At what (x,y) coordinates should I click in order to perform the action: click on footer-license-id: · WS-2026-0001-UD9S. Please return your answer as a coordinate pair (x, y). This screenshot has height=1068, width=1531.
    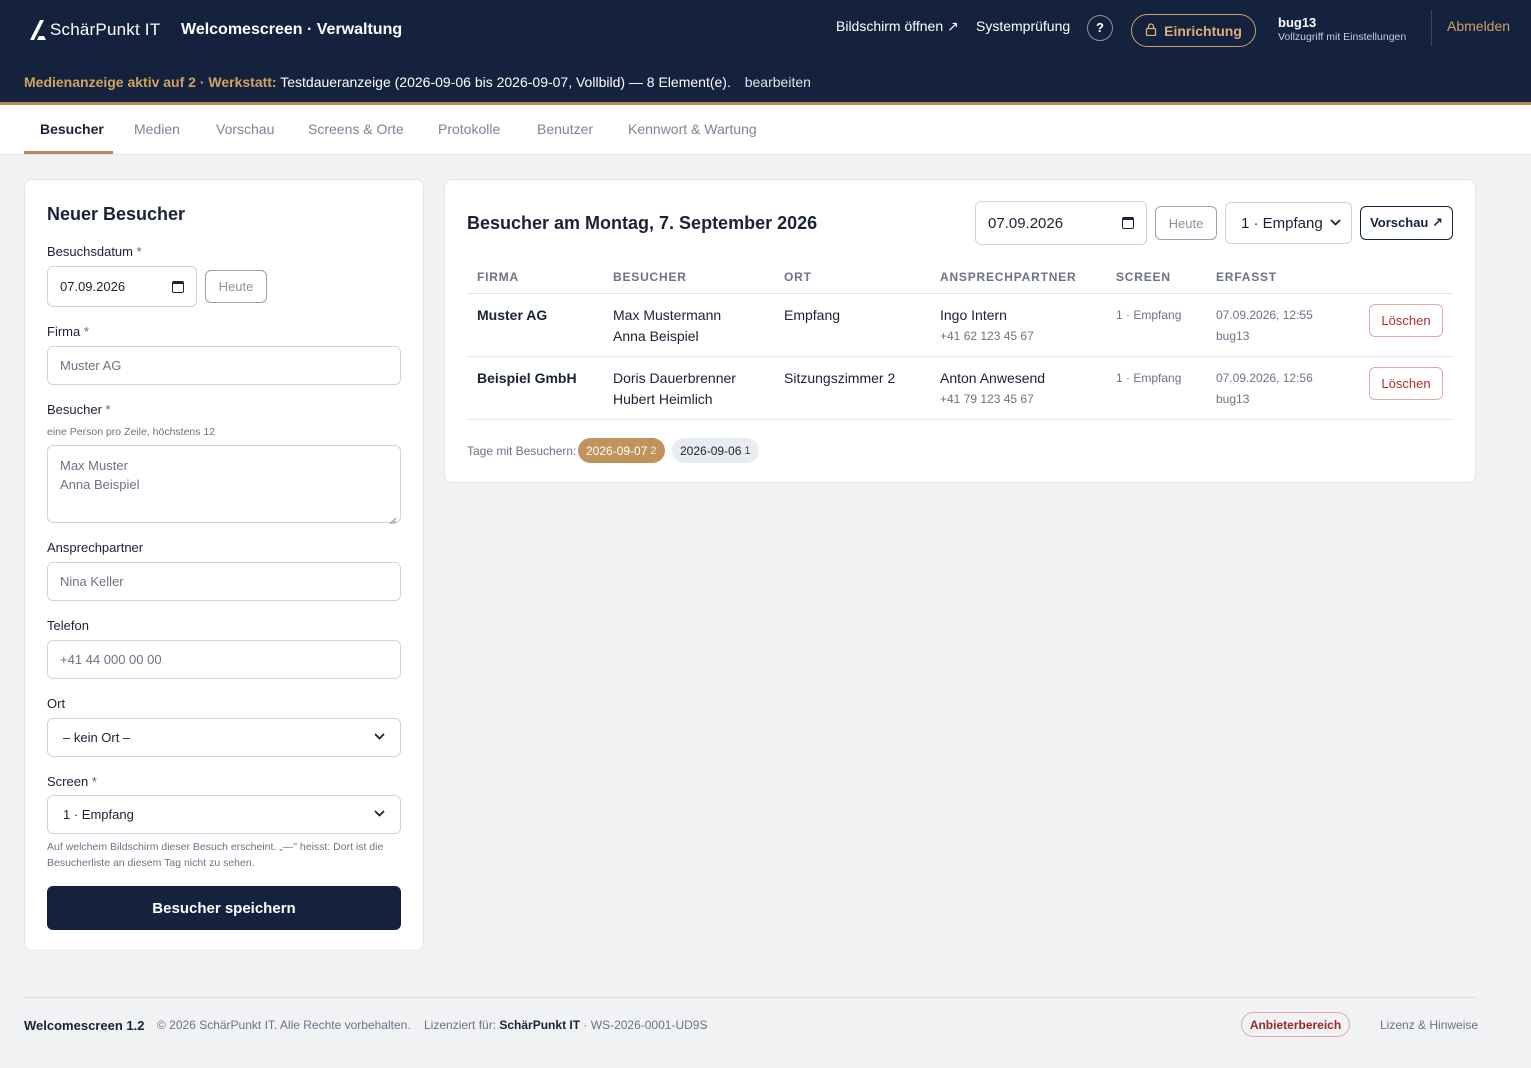
    Looking at the image, I should click on (645, 1025).